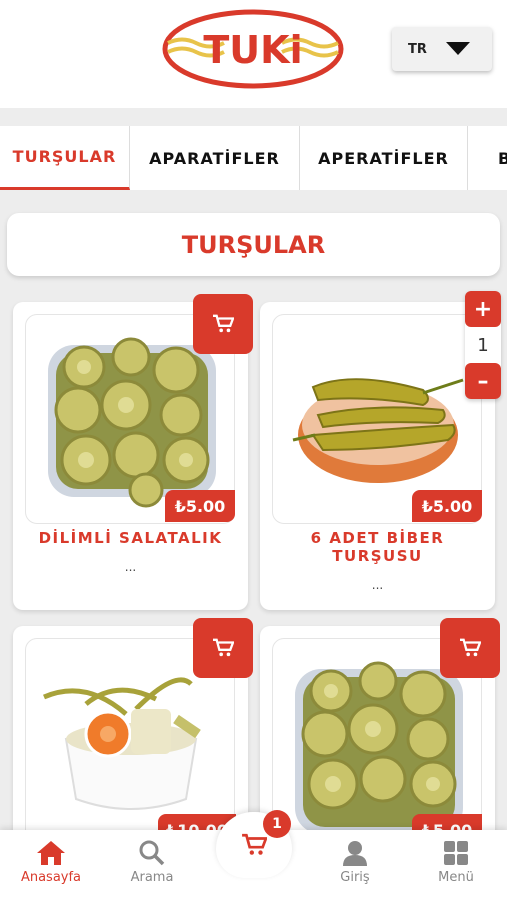 The height and width of the screenshot is (900, 507). Describe the element at coordinates (456, 853) in the screenshot. I see `grid-icon` at that location.